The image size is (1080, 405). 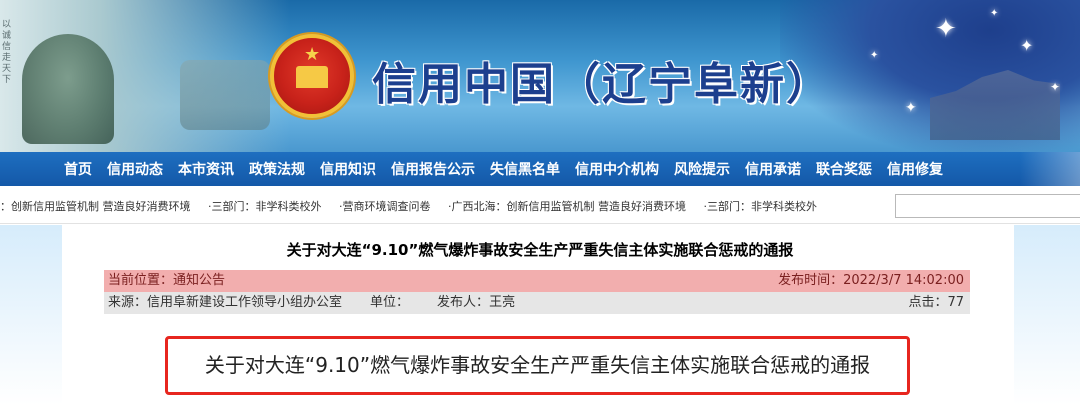 What do you see at coordinates (844, 169) in the screenshot?
I see `nav-item-rewards-penalties: 联合奖惩` at bounding box center [844, 169].